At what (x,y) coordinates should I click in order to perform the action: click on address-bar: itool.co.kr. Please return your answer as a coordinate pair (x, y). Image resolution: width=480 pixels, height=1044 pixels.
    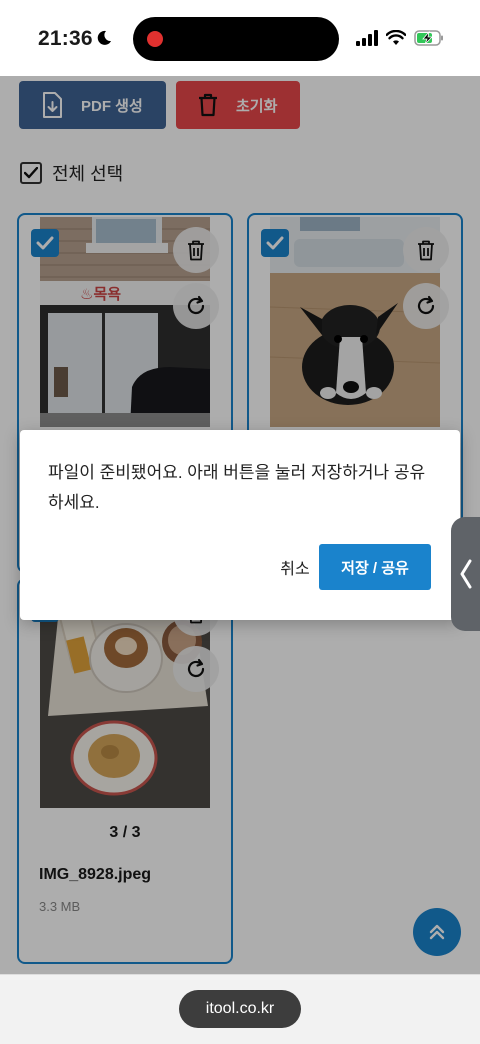
    Looking at the image, I should click on (240, 1009).